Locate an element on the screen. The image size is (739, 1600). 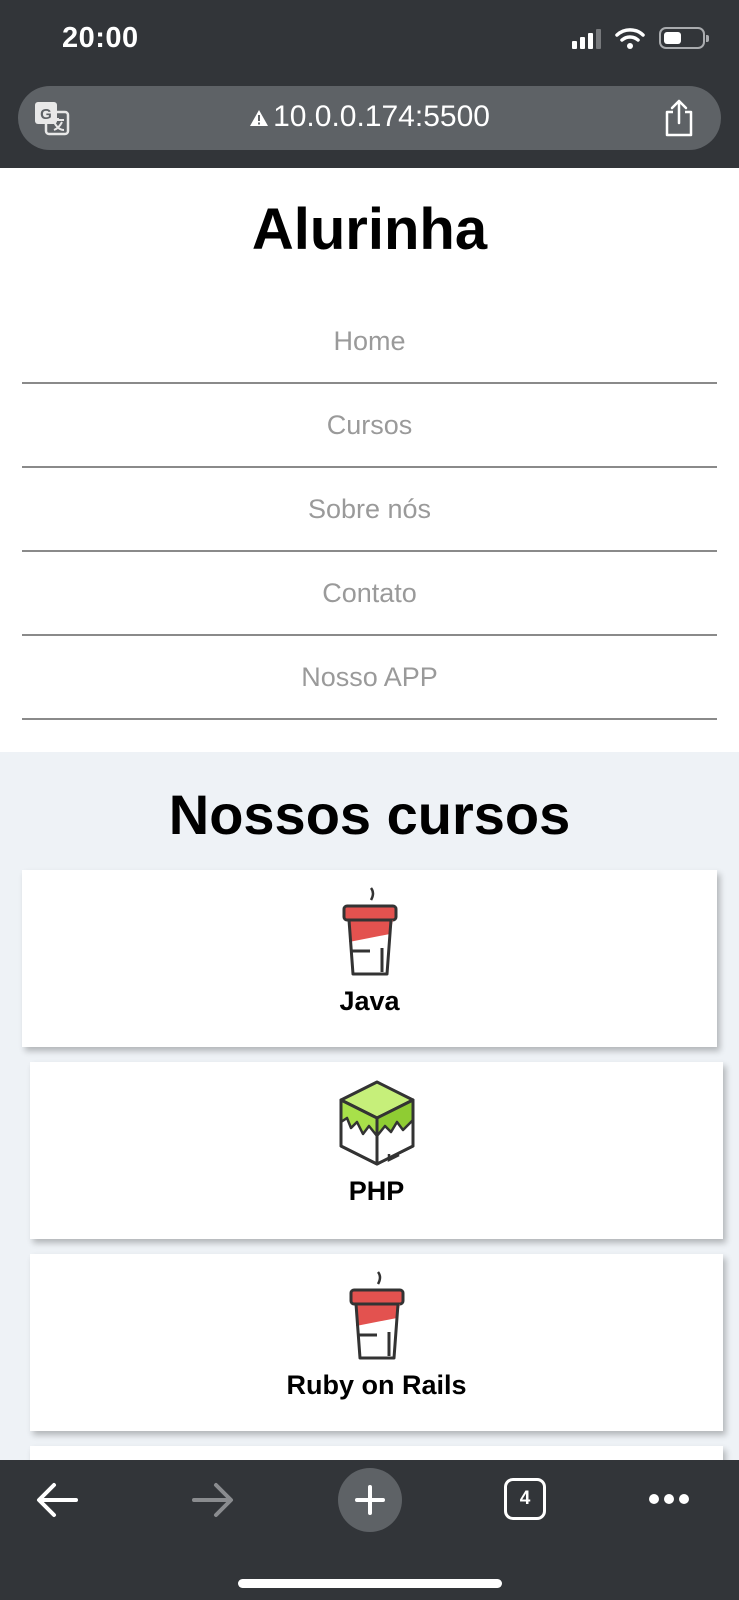
address-bar: G 10.0.0.174:5500 is located at coordinates (369, 118).